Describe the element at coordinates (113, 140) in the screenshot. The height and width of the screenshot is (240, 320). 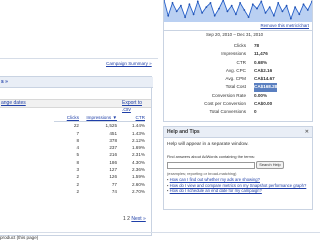
I see `cell-impressions: 378` at that location.